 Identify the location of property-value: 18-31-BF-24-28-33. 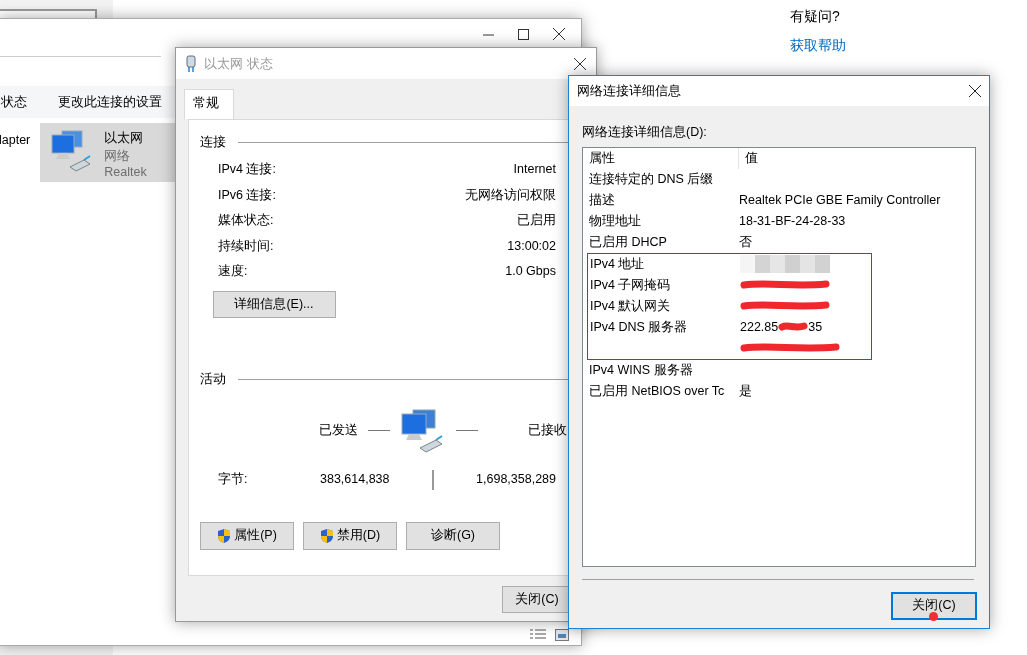
(792, 221).